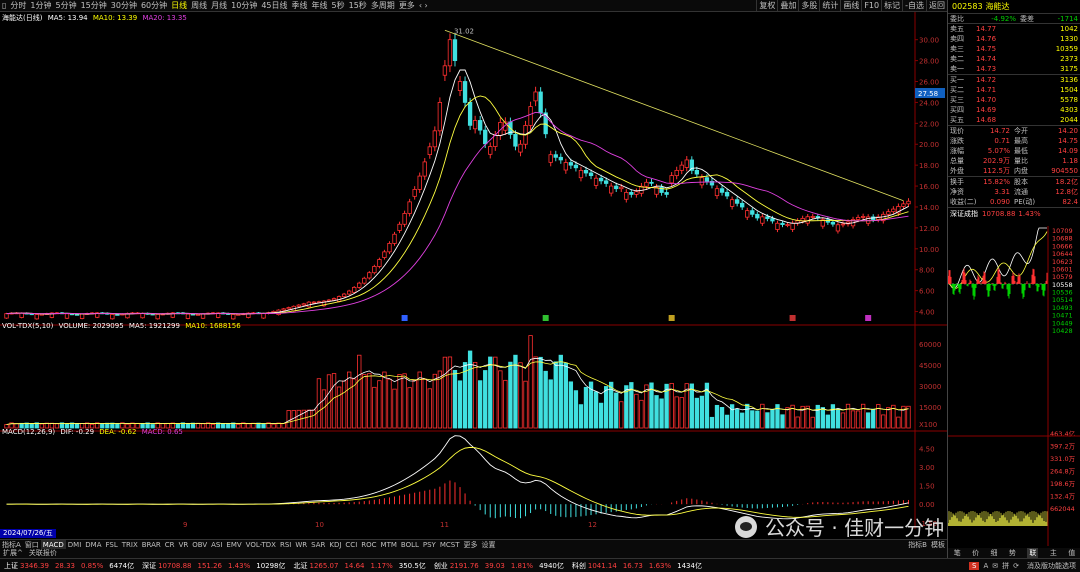 Image resolution: width=1080 pixels, height=572 pixels. Describe the element at coordinates (974, 565) in the screenshot. I see `status-icon-0: S` at that location.